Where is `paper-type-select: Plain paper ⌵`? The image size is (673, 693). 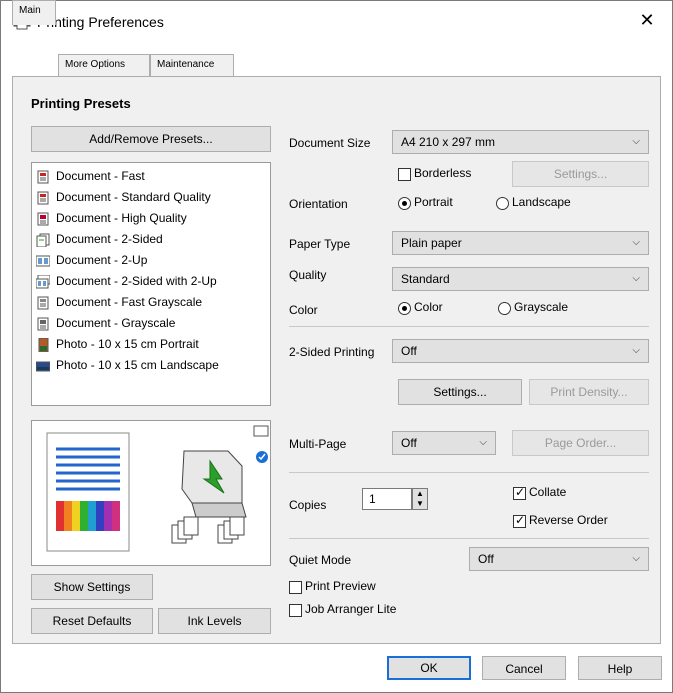
paper-type-select: Plain paper ⌵ is located at coordinates (520, 243).